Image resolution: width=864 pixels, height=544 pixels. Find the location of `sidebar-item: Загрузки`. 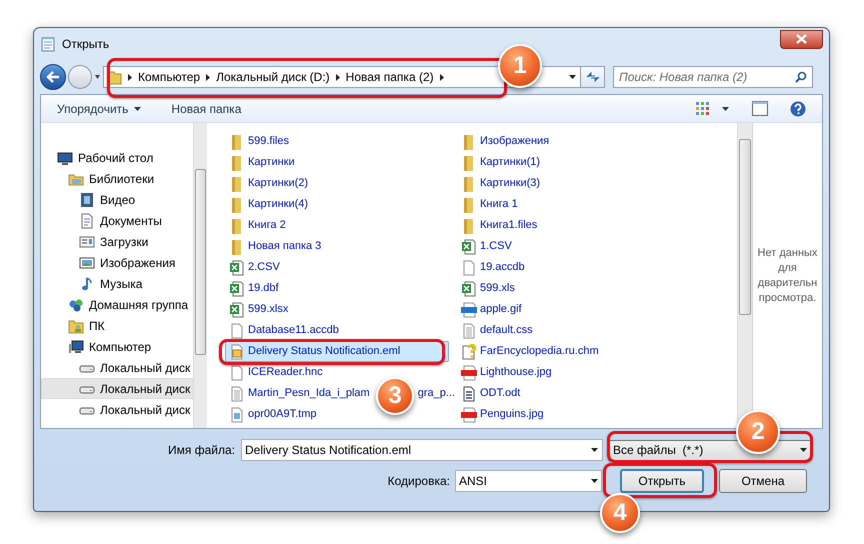

sidebar-item: Загрузки is located at coordinates (117, 241).